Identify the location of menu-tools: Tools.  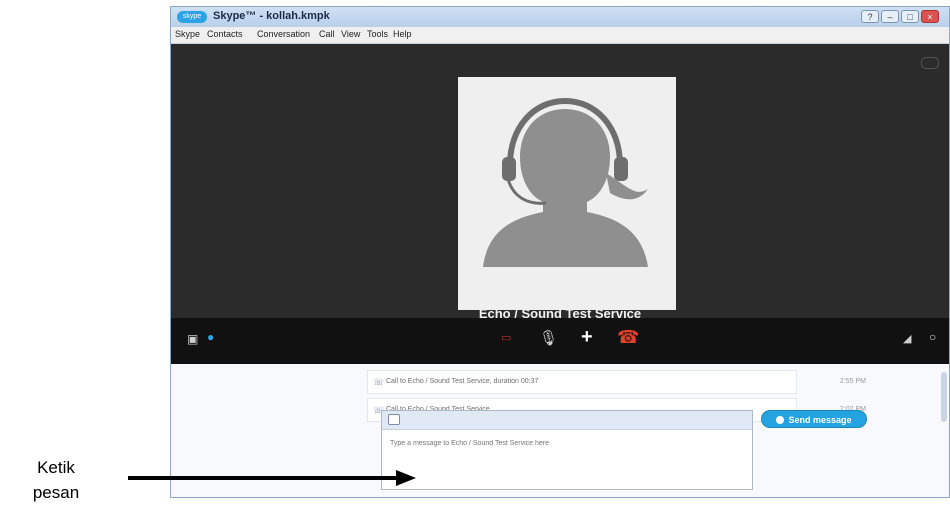
(377, 34).